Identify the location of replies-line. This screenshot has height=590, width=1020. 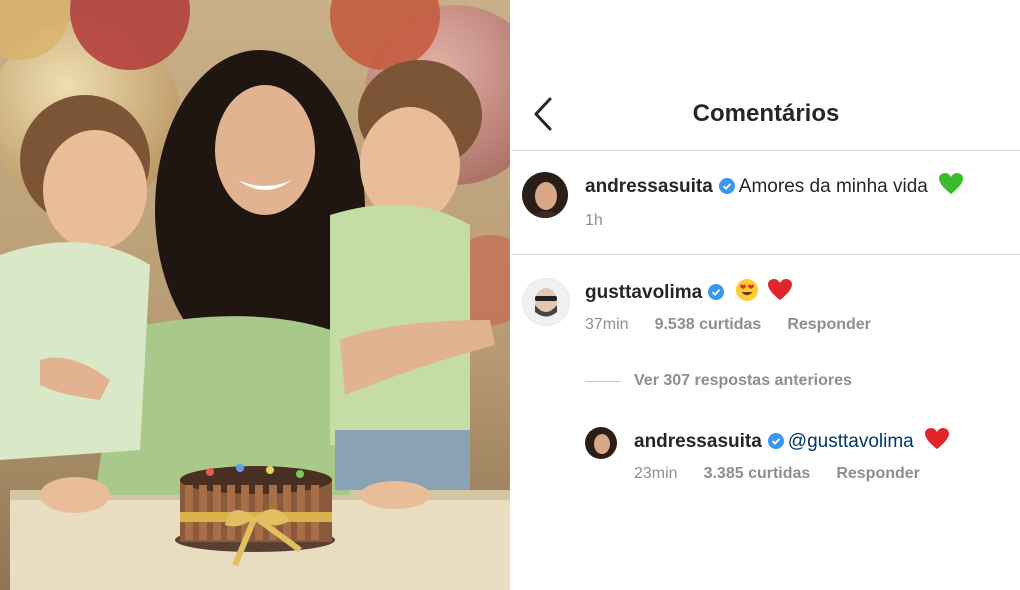
(603, 381).